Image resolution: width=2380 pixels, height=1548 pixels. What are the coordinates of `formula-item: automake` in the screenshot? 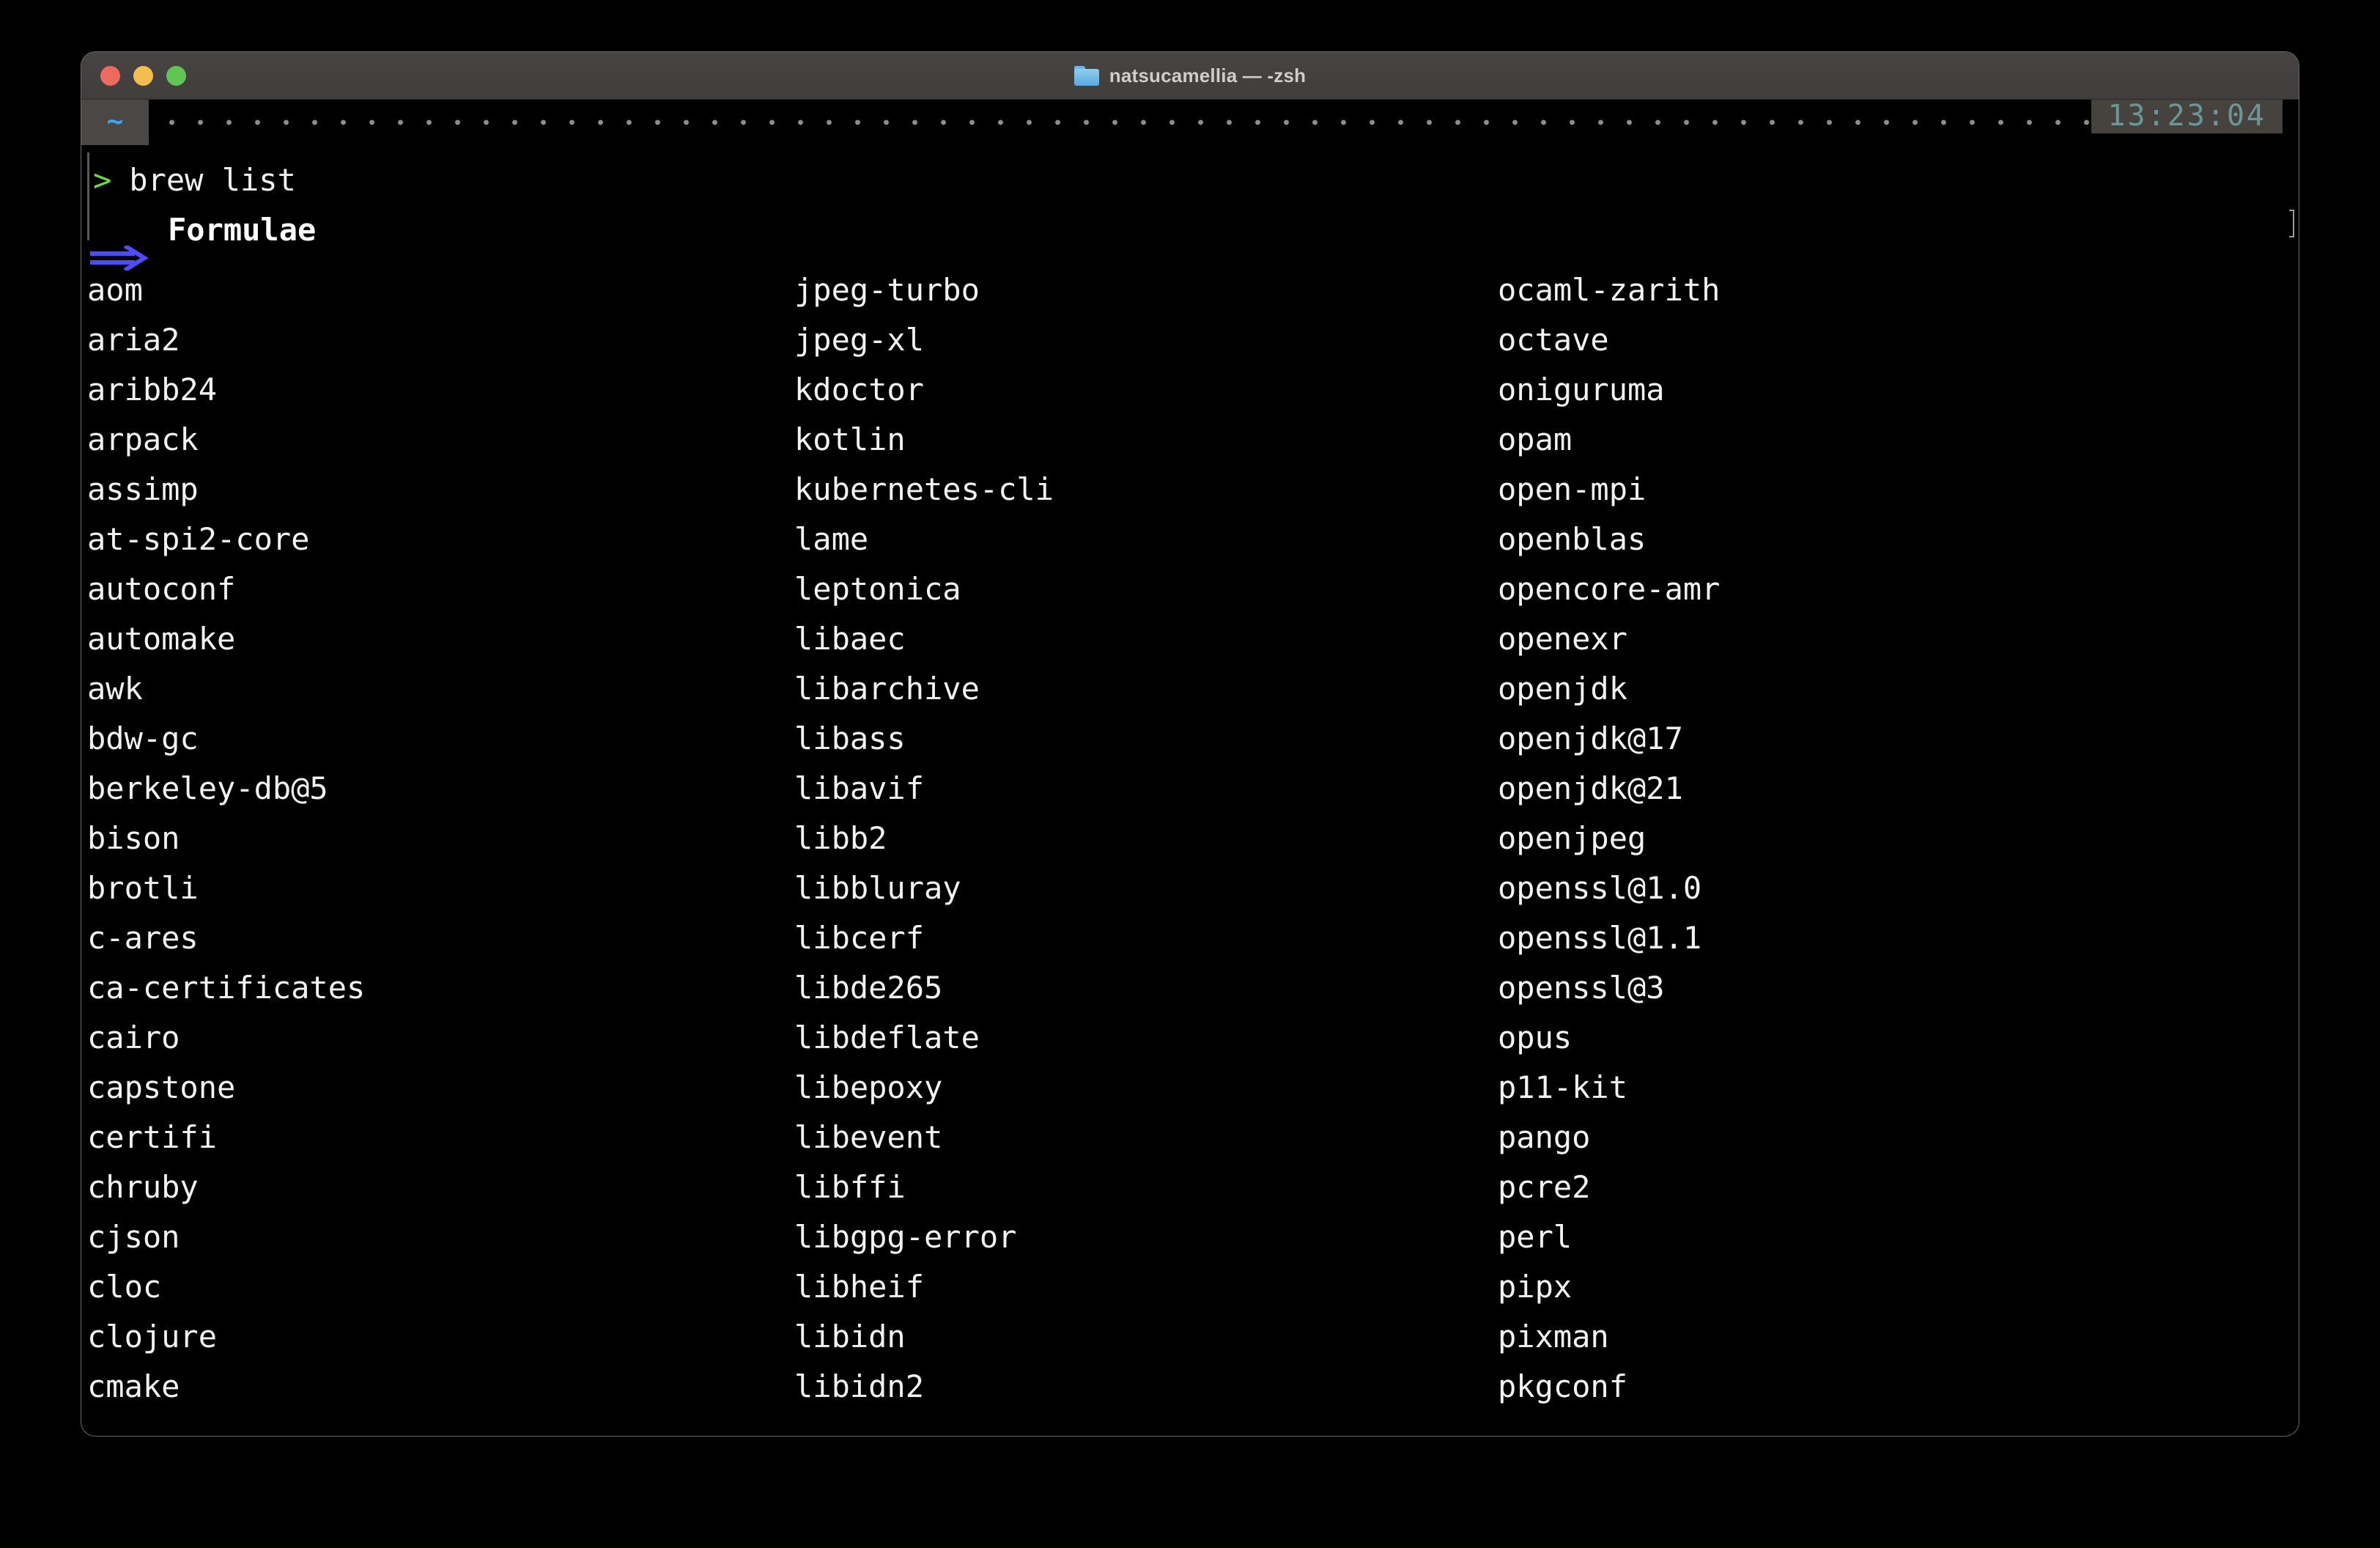 It's located at (161, 639).